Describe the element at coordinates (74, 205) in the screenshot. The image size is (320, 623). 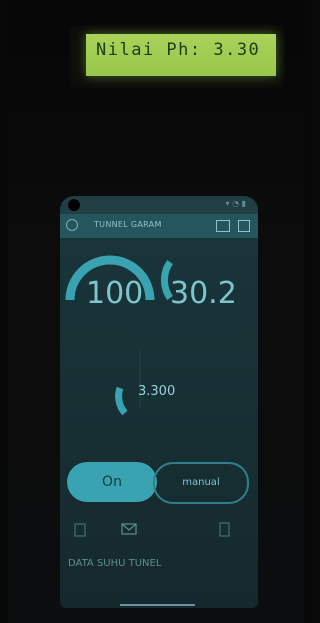
I see `camera-hole` at that location.